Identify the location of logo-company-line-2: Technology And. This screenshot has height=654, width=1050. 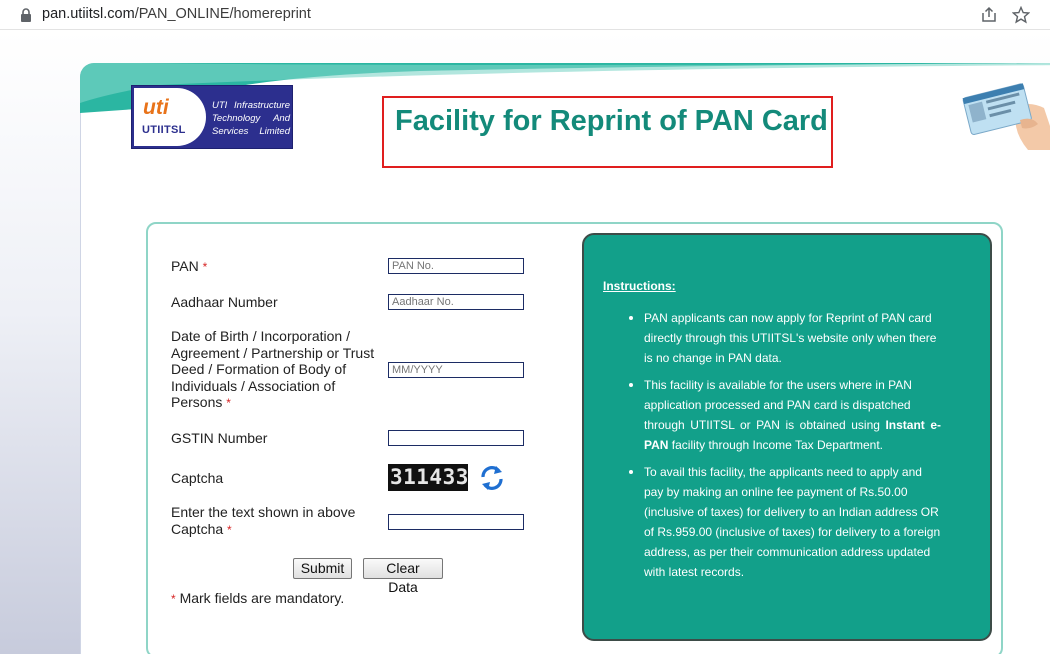
(251, 118).